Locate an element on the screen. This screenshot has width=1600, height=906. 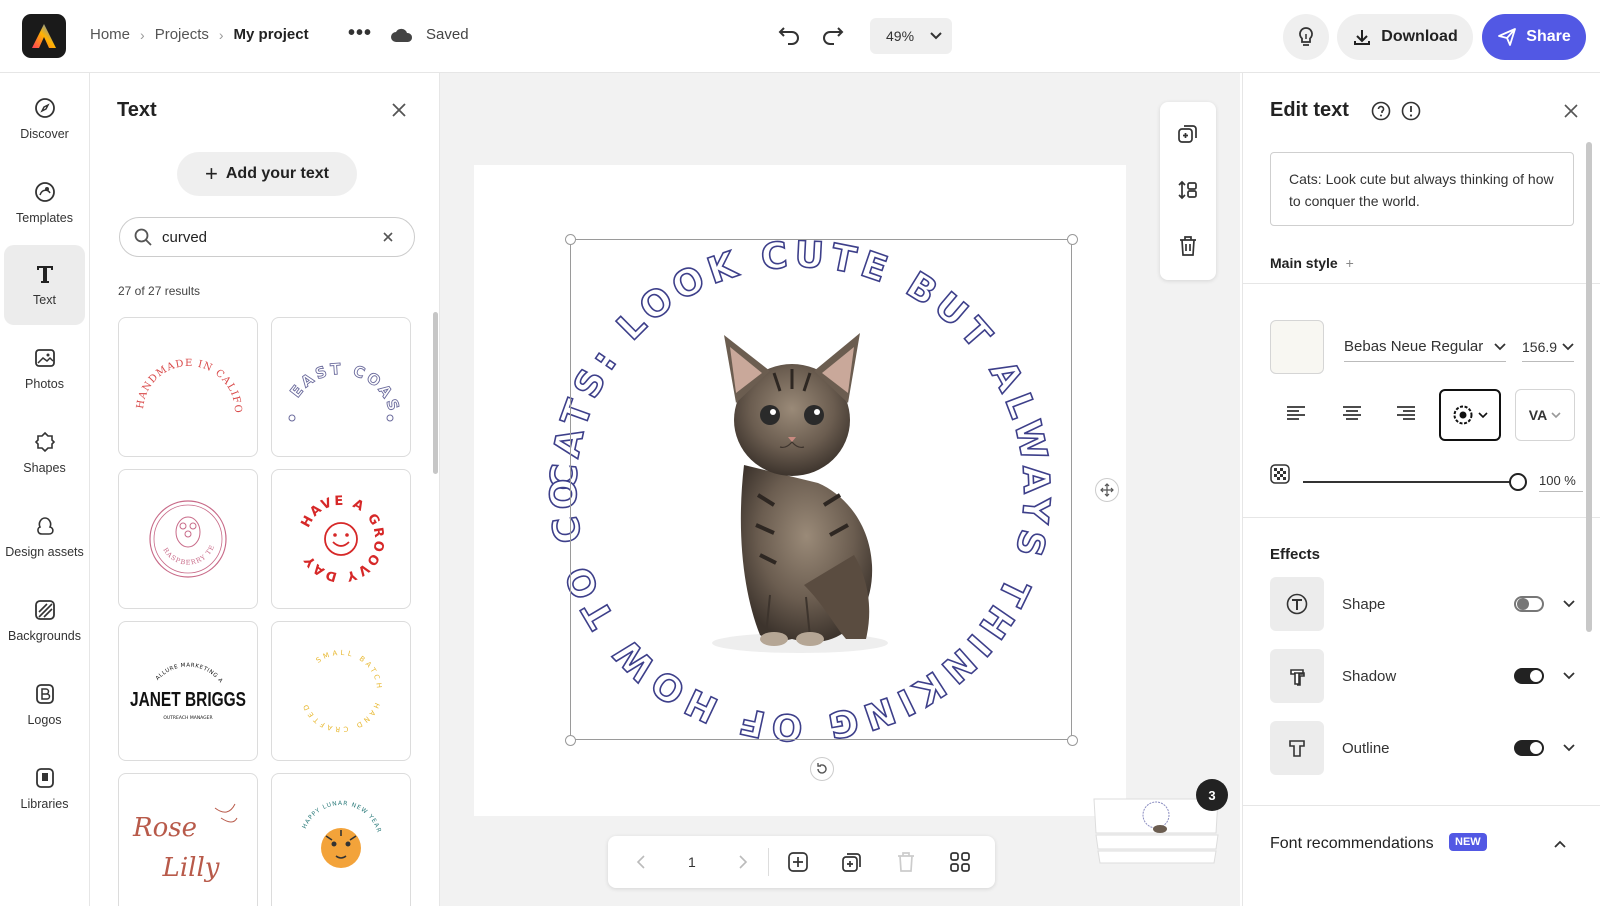
svg-text: EAST COAST is located at coordinates (340, 369).